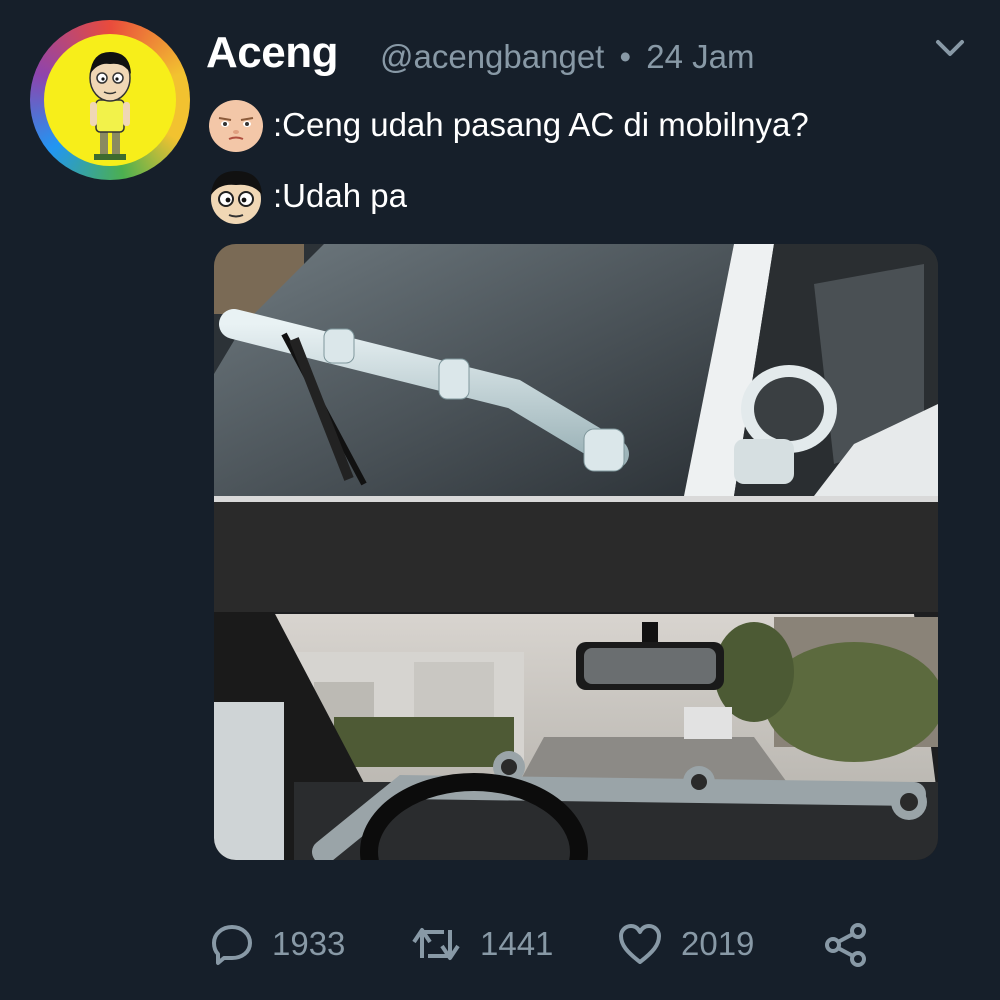  Describe the element at coordinates (517, 943) in the screenshot. I see `retweet-count: 1441` at that location.